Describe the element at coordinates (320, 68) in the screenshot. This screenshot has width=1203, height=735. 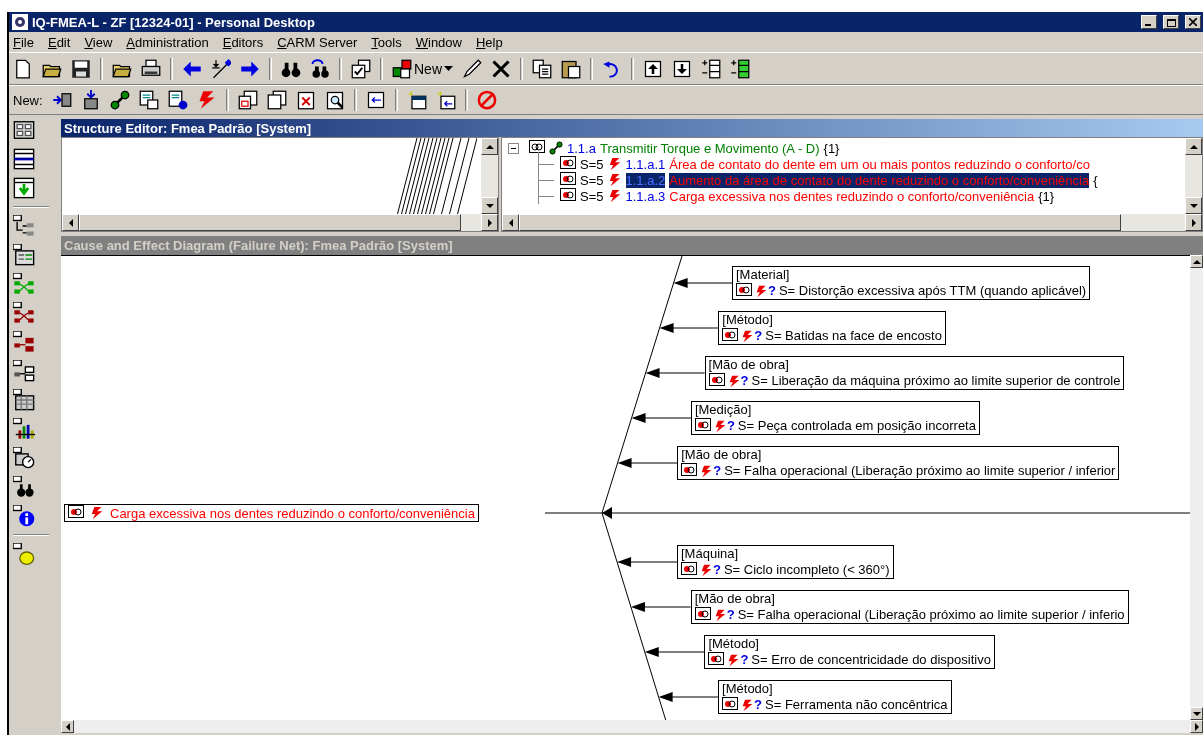
I see `binoculars-arrow-icon` at that location.